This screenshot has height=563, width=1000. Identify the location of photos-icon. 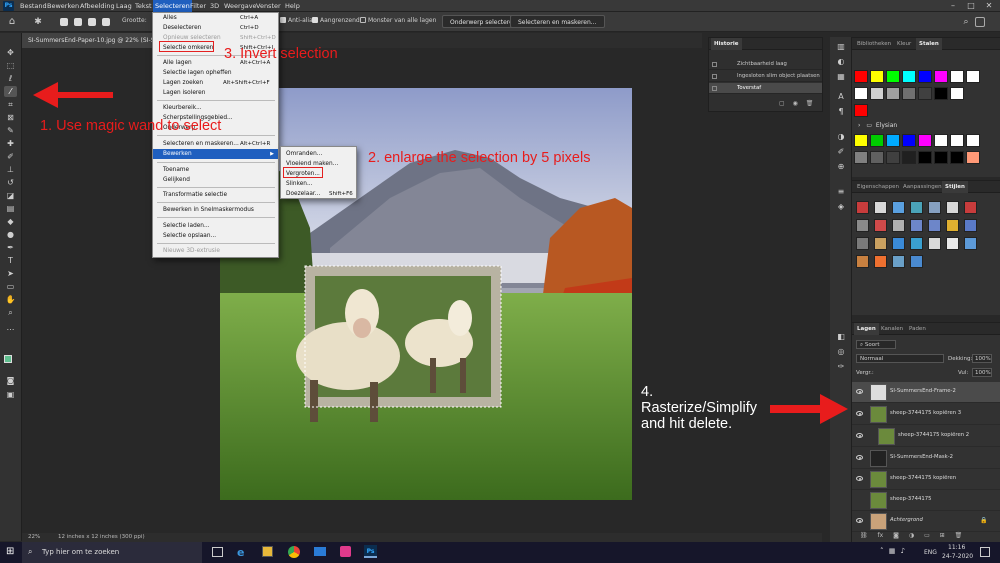
(345, 551).